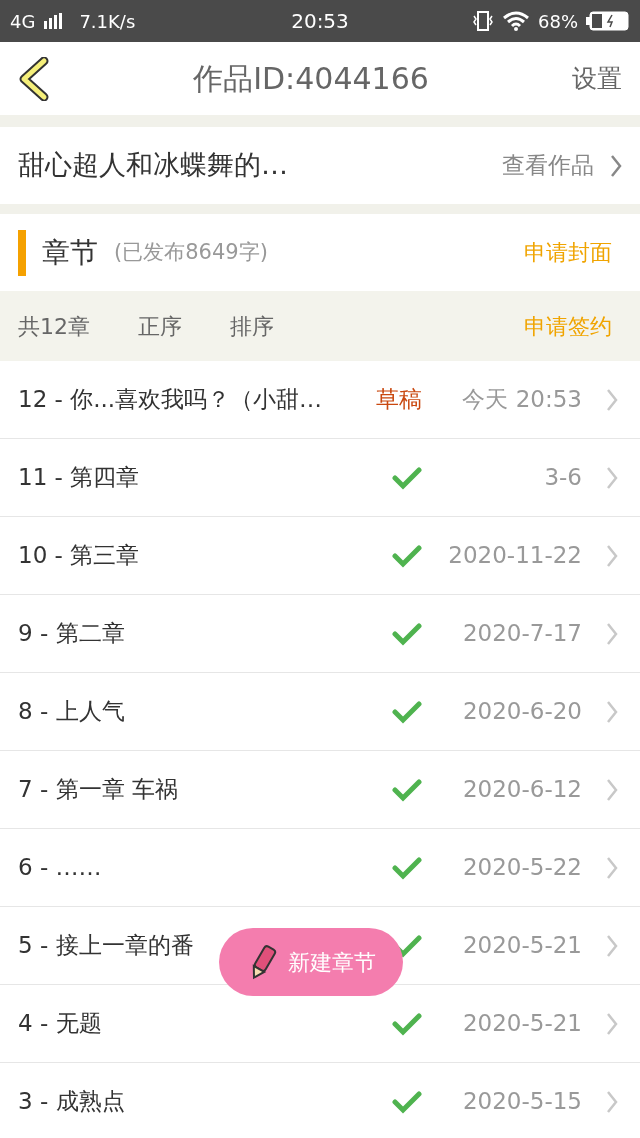  I want to click on chapter-date: 2020-6-12, so click(521, 790).